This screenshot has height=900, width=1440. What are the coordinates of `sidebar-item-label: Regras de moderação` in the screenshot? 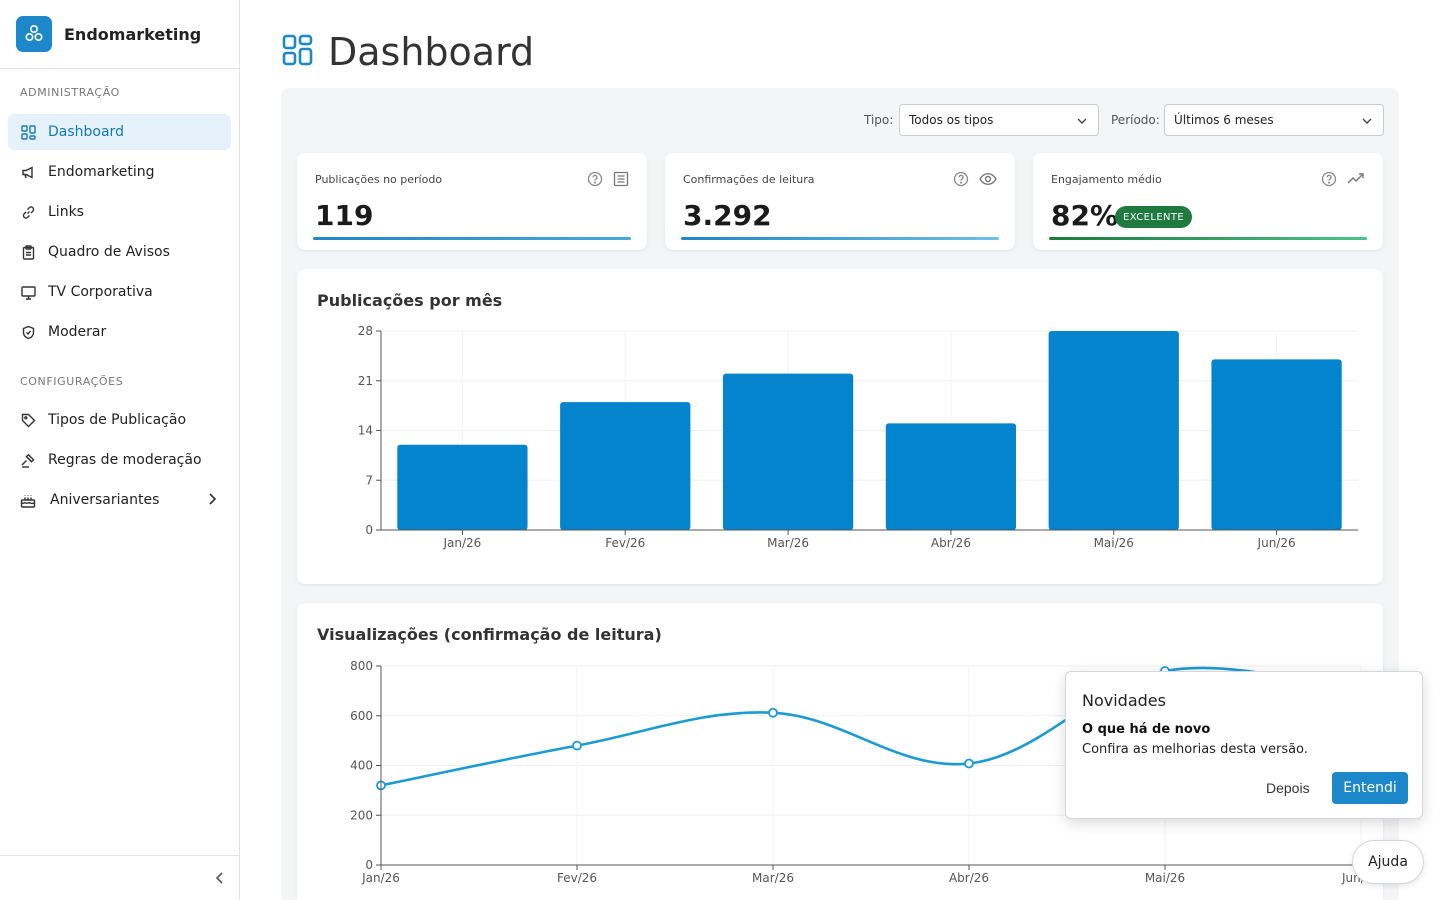 It's located at (125, 460).